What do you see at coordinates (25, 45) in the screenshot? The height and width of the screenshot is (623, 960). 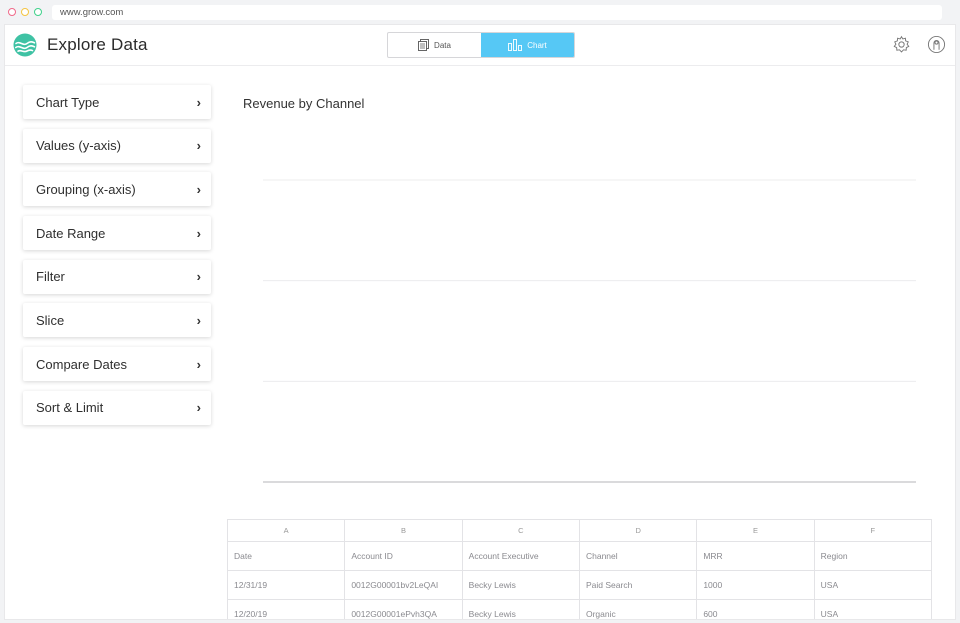 I see `grow-logo-icon` at bounding box center [25, 45].